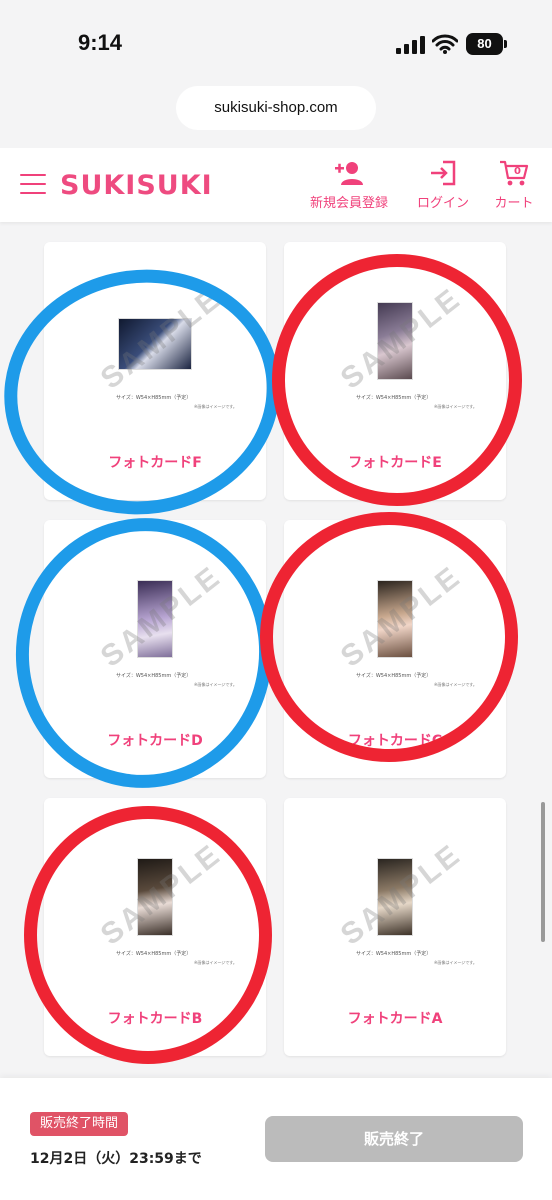 The height and width of the screenshot is (1200, 552). Describe the element at coordinates (33, 185) in the screenshot. I see `hamburger-menu-icon` at that location.